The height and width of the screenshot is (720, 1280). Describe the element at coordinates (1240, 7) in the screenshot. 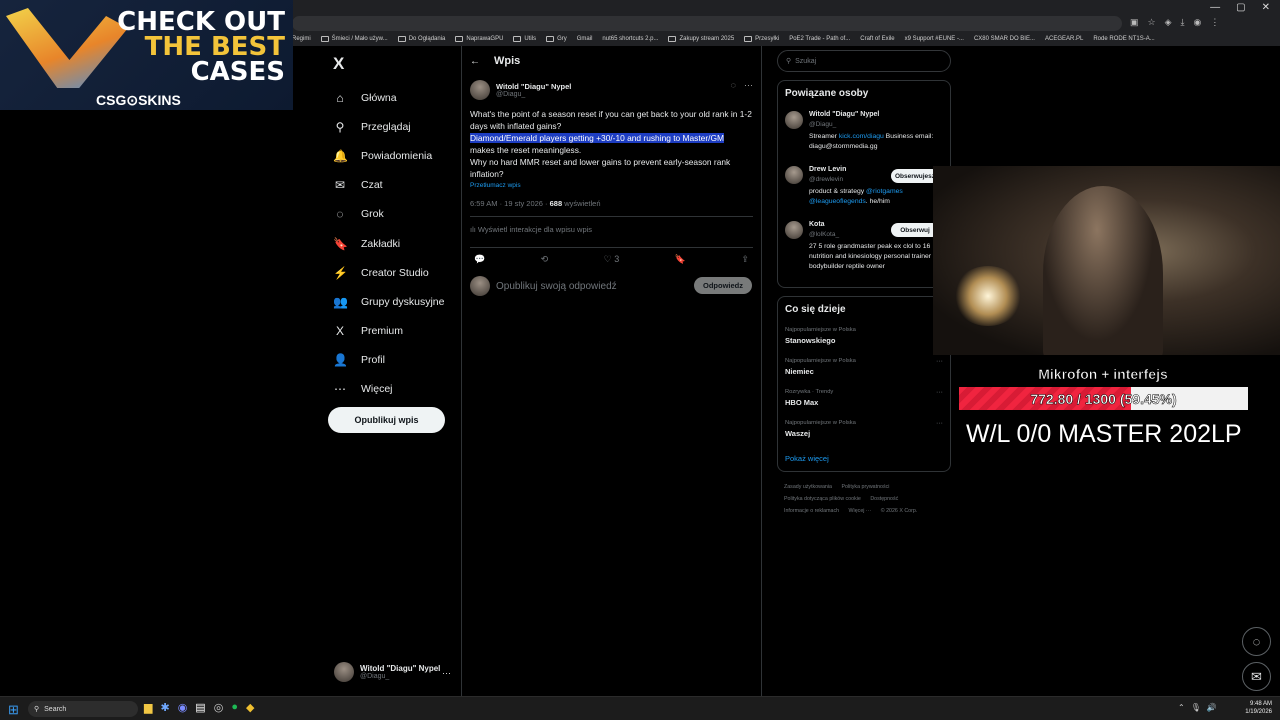

I see `maximize-button: ▢` at that location.